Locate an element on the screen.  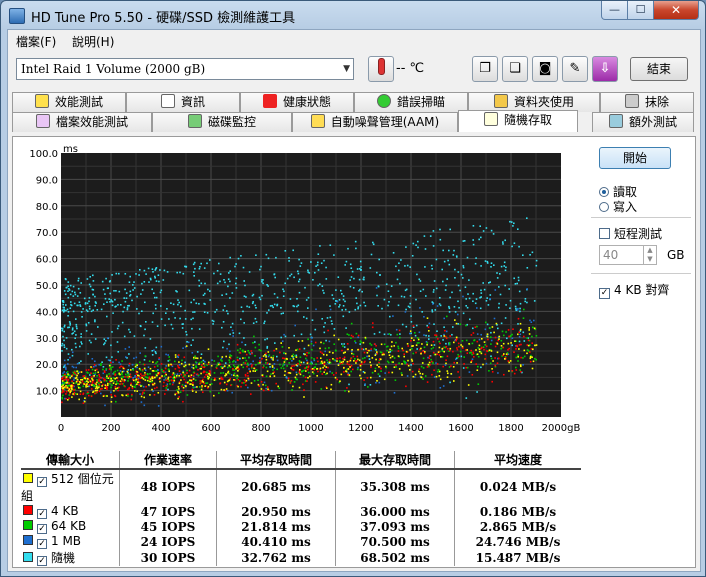
row-name: ✓ 4 KB is located at coordinates (70, 511).